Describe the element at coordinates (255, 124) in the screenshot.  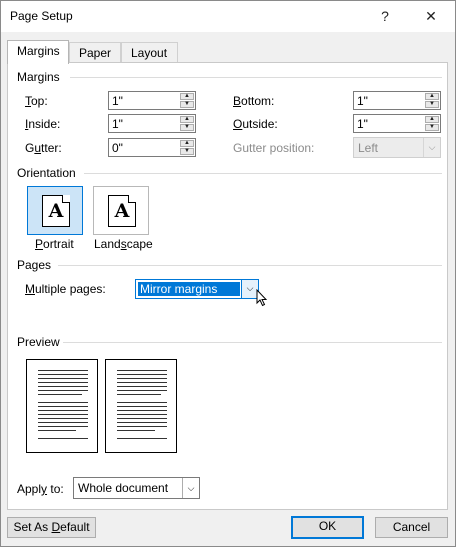
I see `outside-label: Outside:` at that location.